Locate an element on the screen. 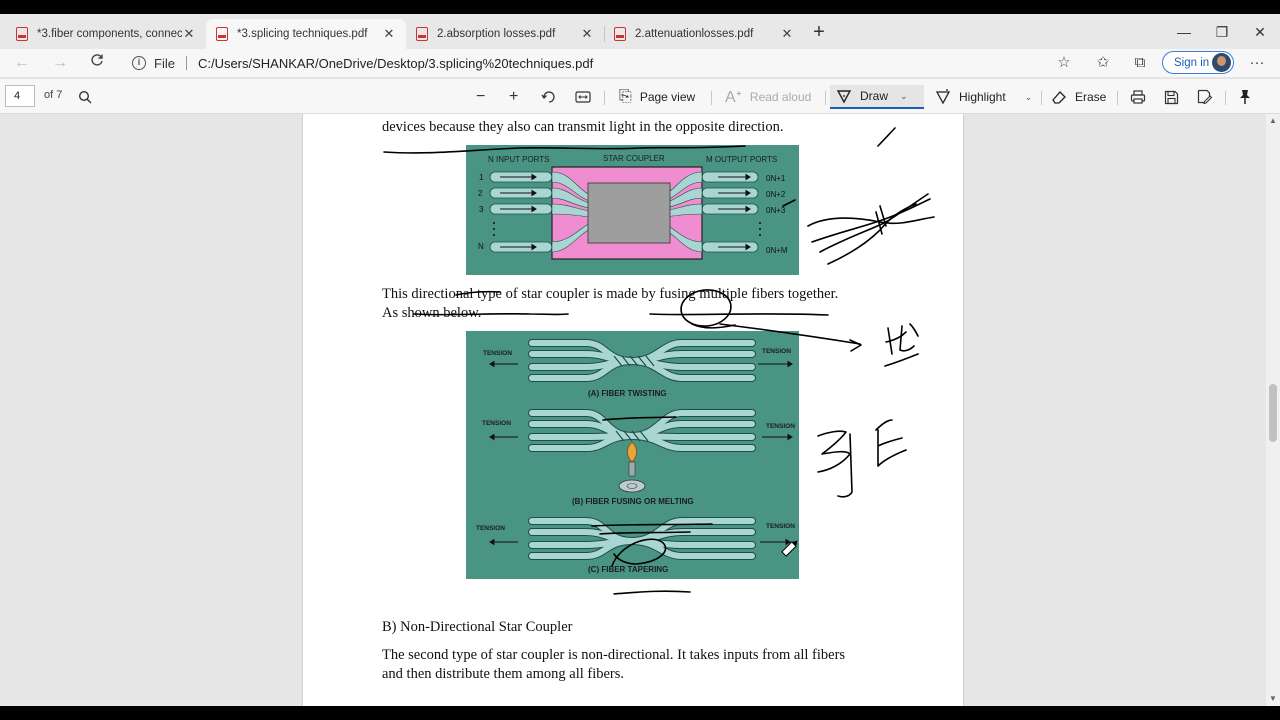 The height and width of the screenshot is (720, 1280). info-icon: i is located at coordinates (139, 63).